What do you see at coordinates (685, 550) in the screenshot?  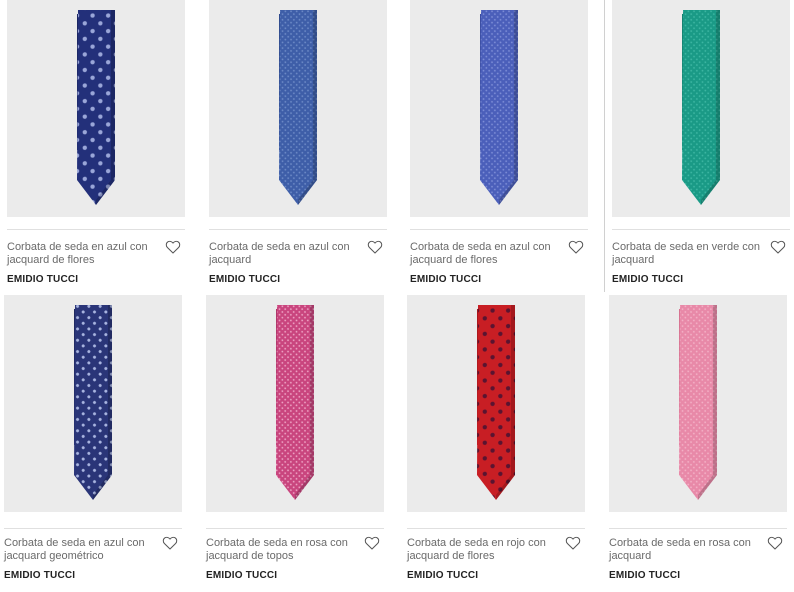 I see `product-title: Corbata de seda en rosa con jacquard` at bounding box center [685, 550].